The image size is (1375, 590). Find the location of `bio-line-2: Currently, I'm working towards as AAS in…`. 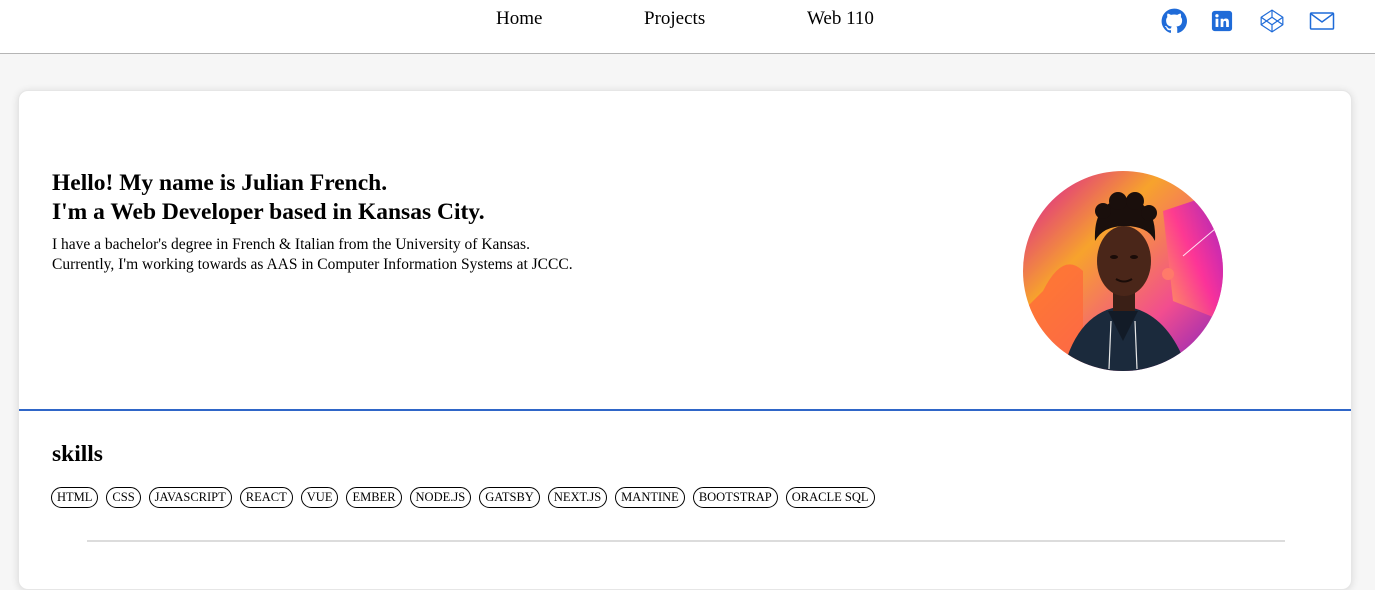

bio-line-2: Currently, I'm working towards as AAS in… is located at coordinates (312, 264).